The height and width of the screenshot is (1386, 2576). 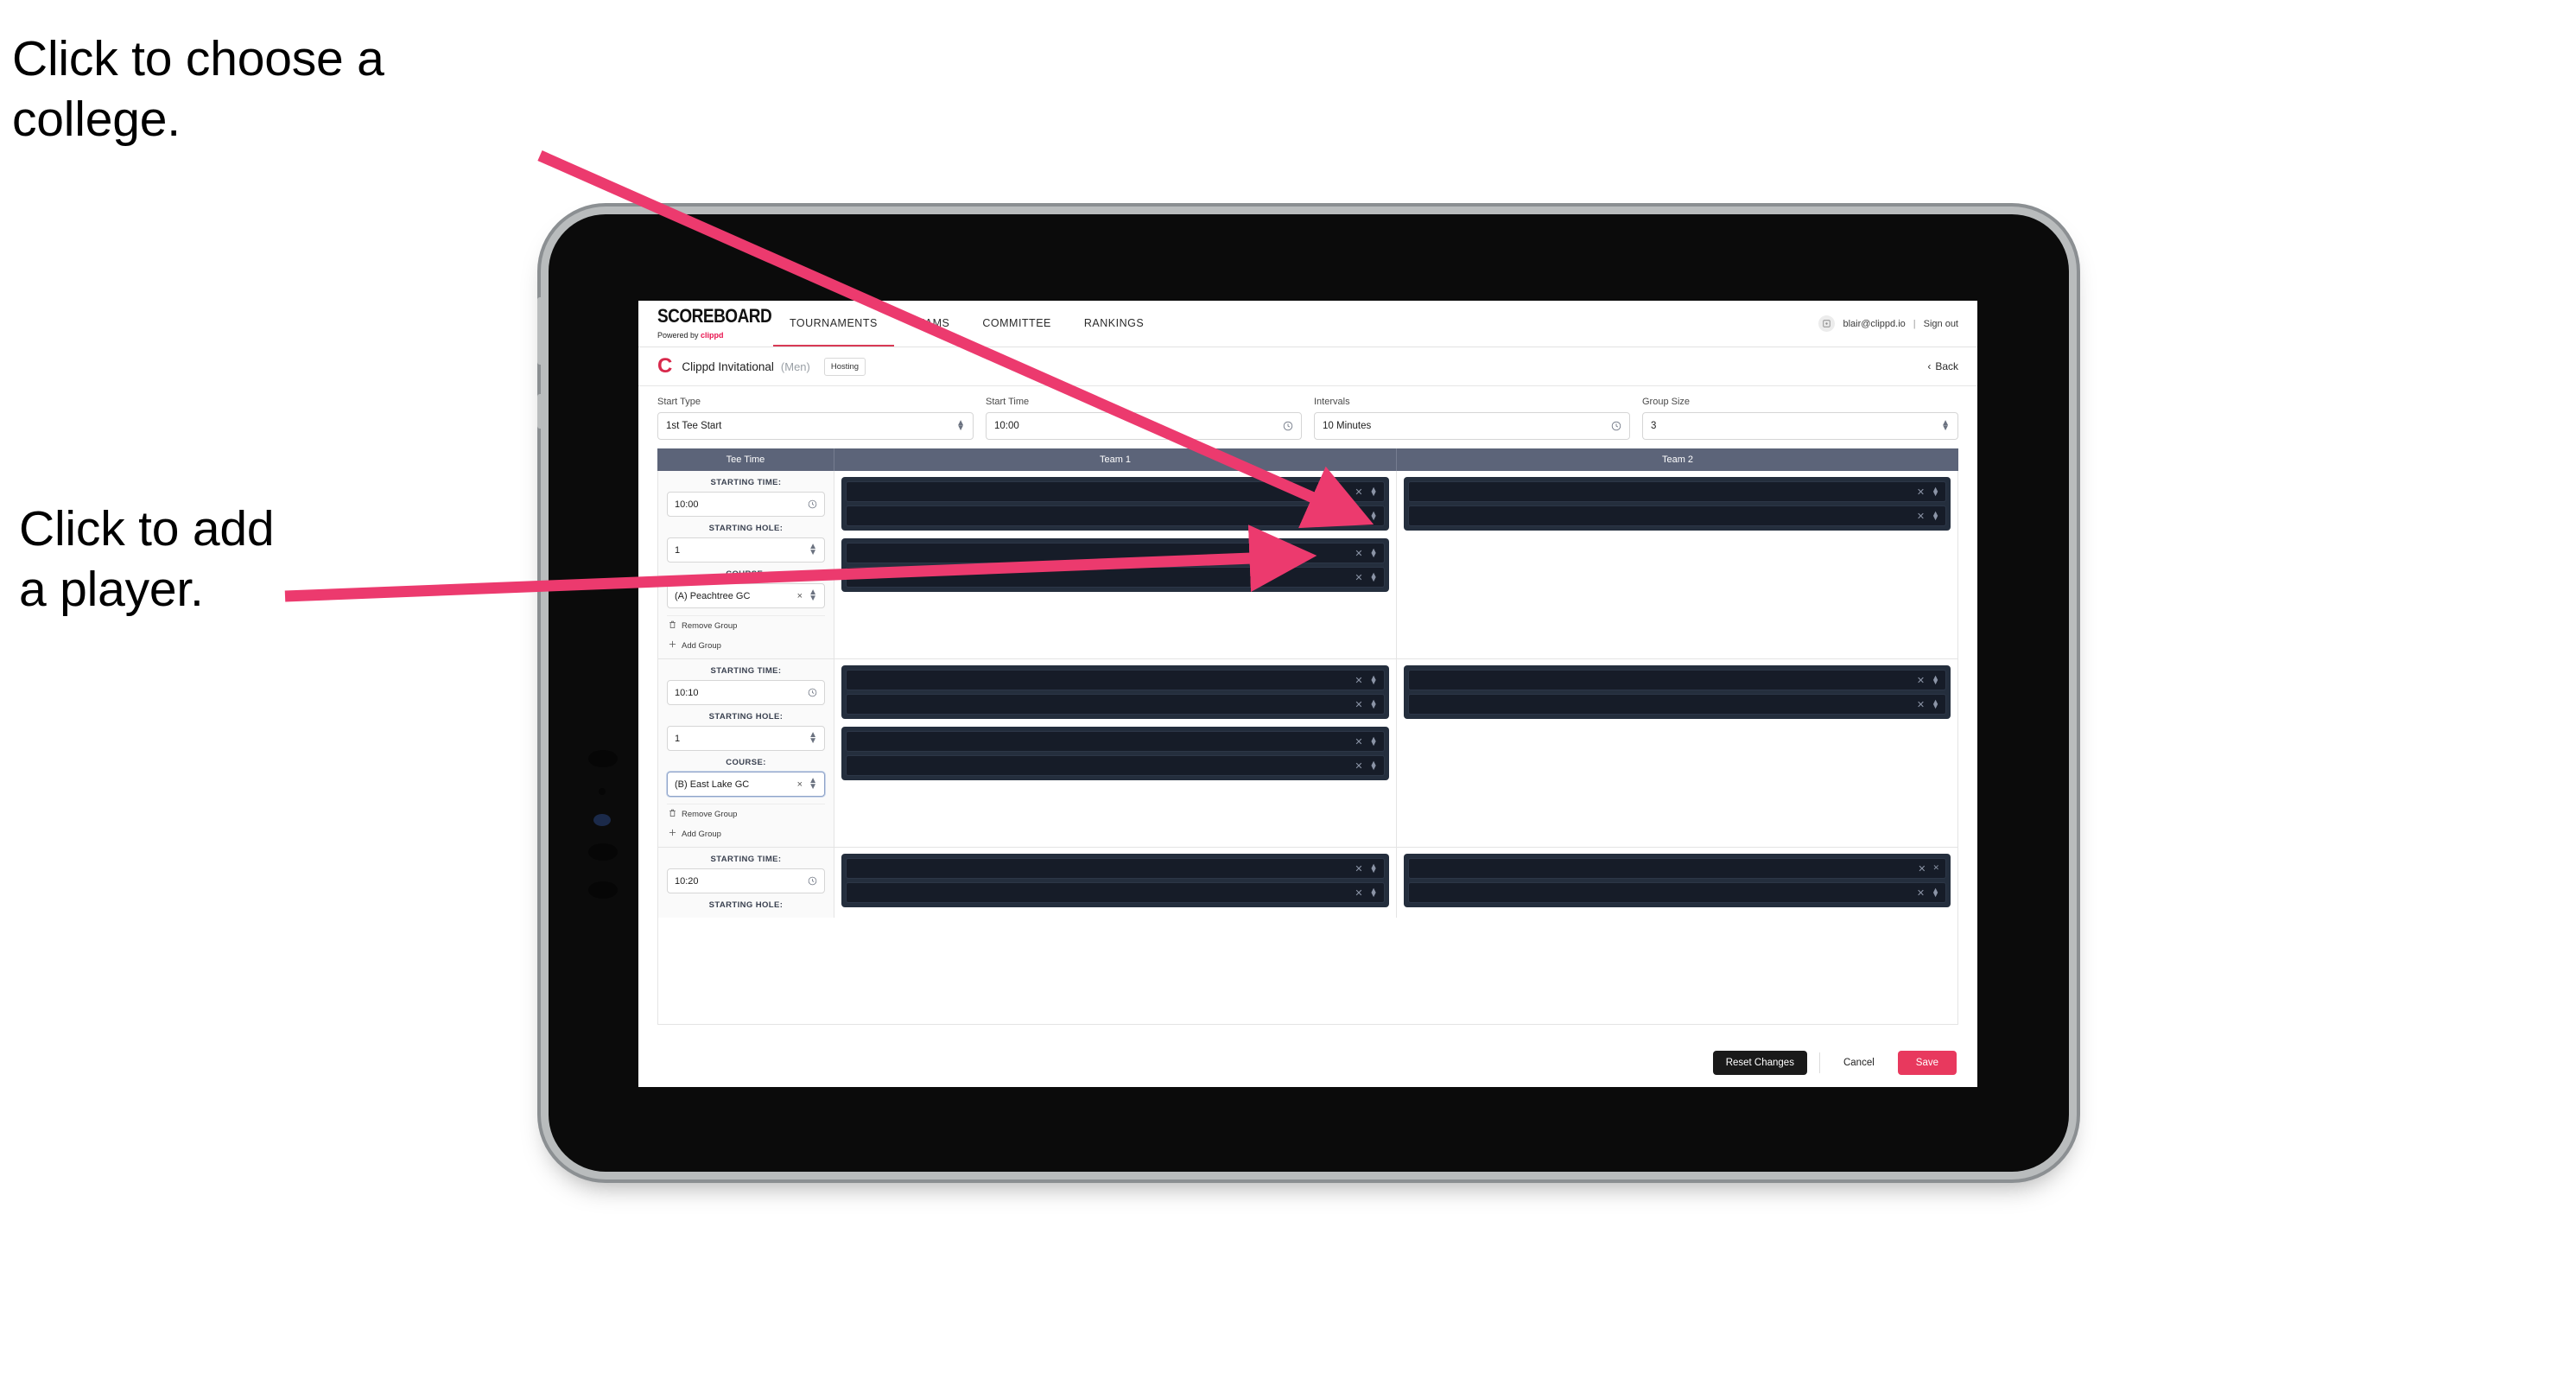 What do you see at coordinates (694, 426) in the screenshot?
I see `start-type-value: 1st Tee Start` at bounding box center [694, 426].